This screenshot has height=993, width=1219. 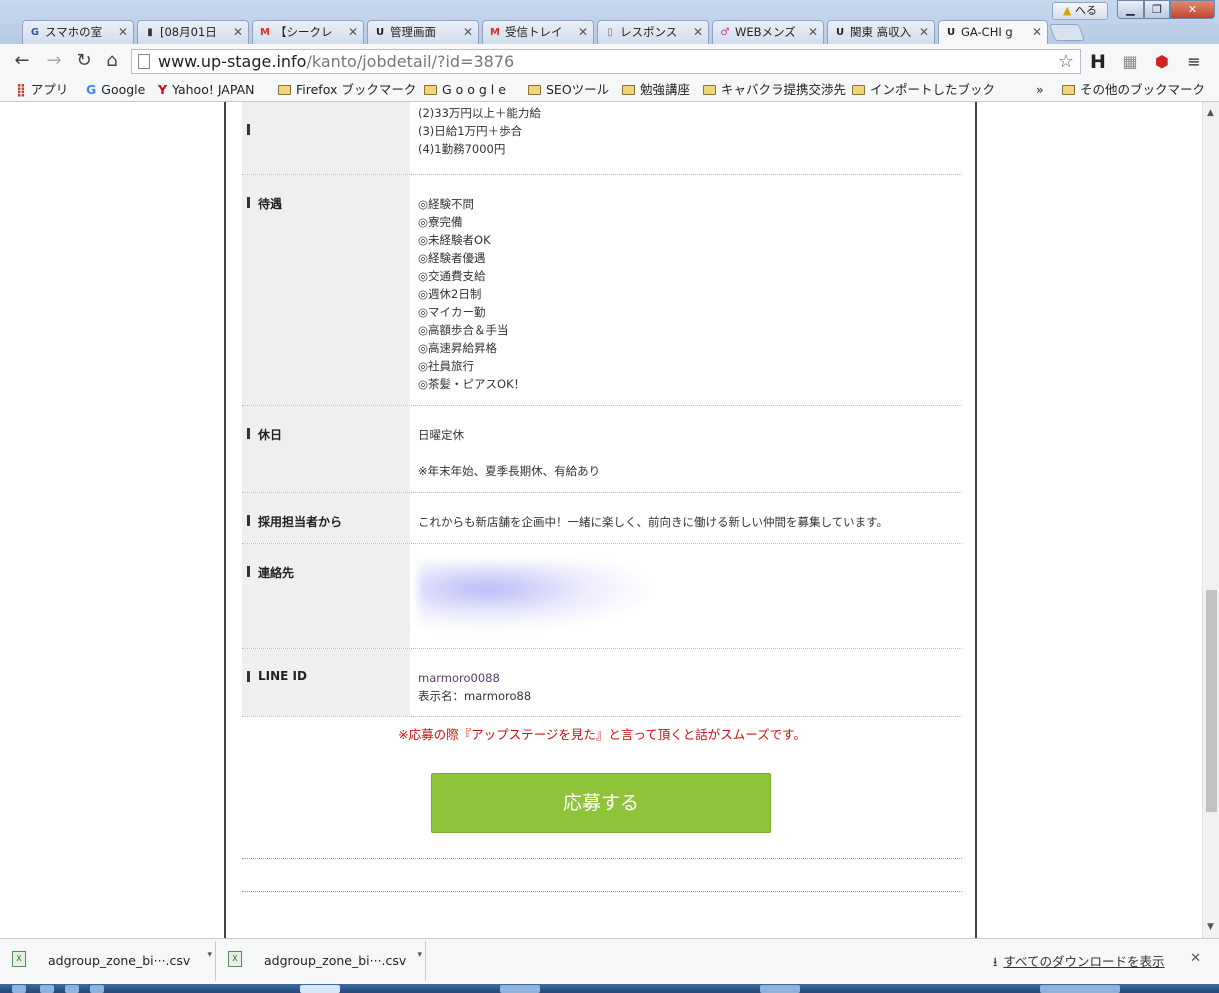 I want to click on browser-tab: ▯ レスポンス ✕, so click(x=653, y=32).